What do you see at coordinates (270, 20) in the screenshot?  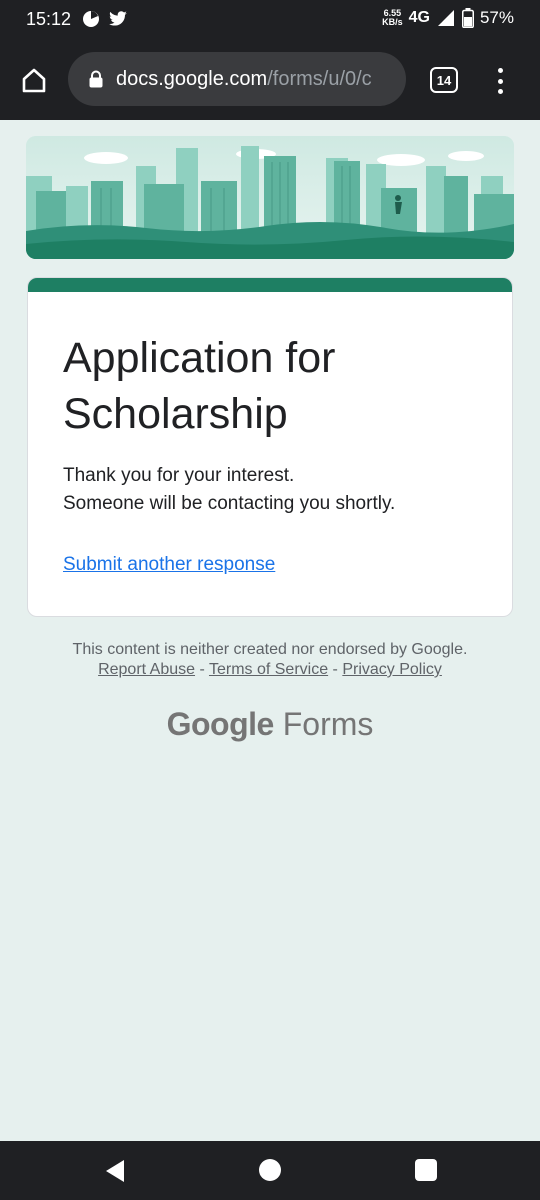 I see `status-bar: 15:12 6.55 KB/s 4G 57%` at bounding box center [270, 20].